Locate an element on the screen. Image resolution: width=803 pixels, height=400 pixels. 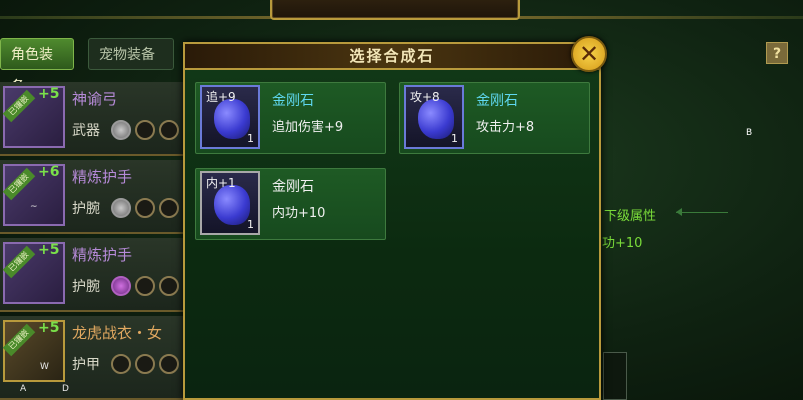
equipment-type: 武器 is located at coordinates (86, 131).